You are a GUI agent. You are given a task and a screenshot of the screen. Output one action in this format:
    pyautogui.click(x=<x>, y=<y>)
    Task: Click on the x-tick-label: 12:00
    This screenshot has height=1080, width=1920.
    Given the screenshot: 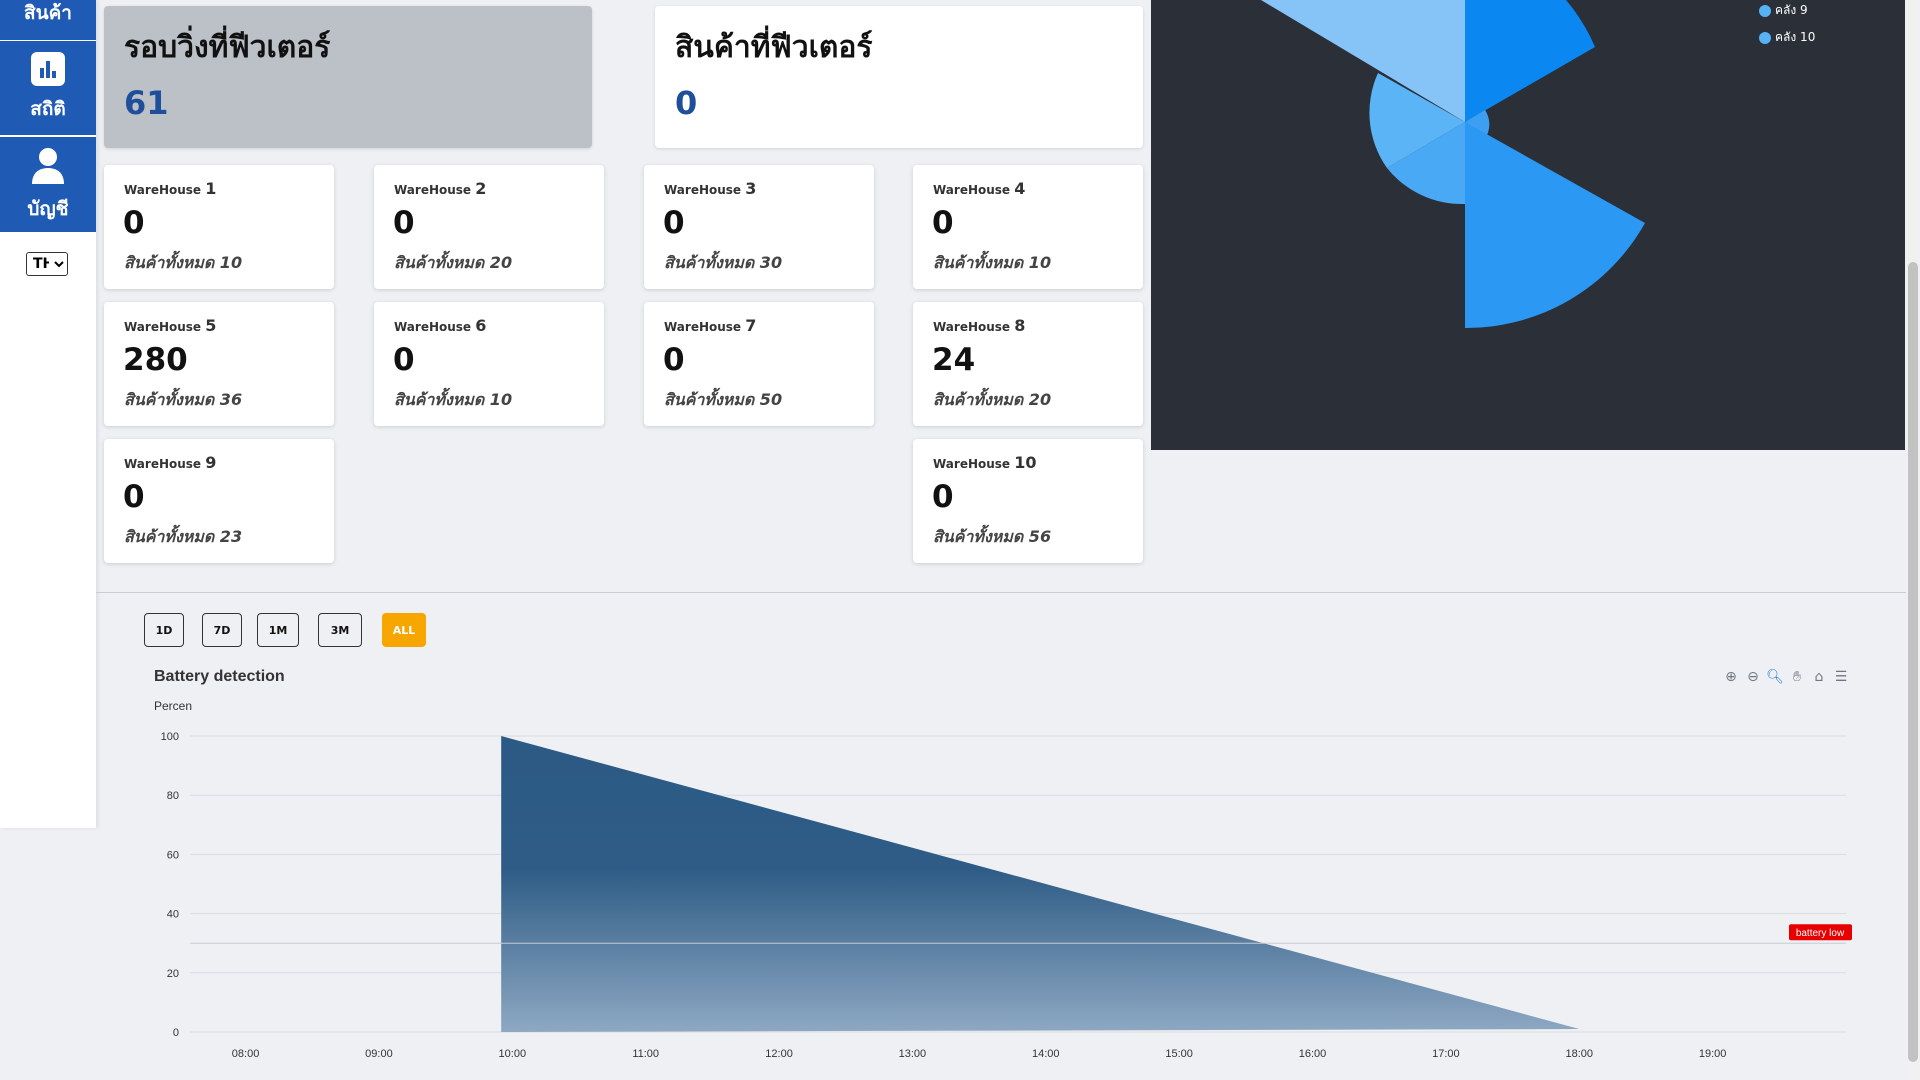 What is the action you would take?
    pyautogui.click(x=779, y=1054)
    